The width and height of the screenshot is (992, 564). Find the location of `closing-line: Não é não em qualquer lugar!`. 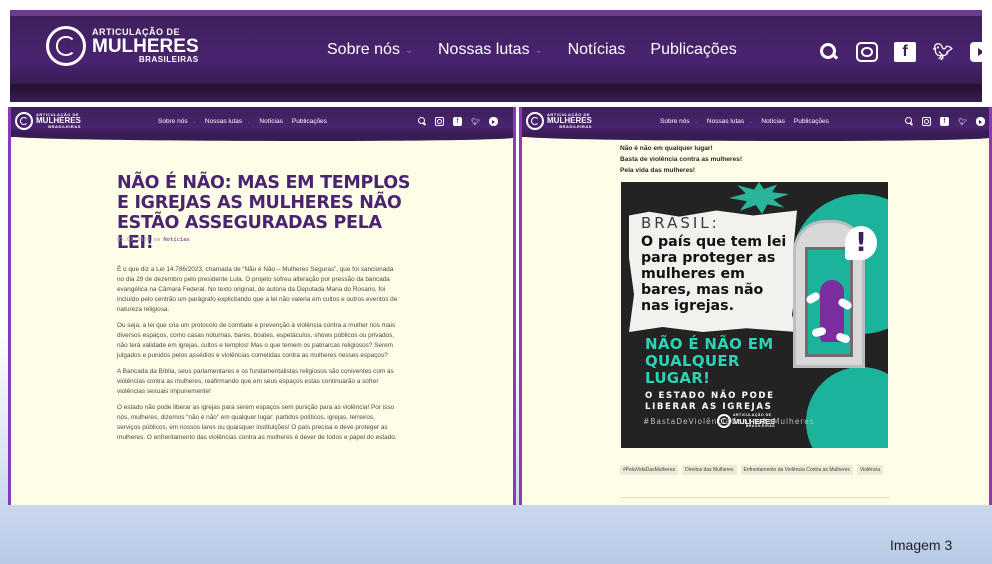

closing-line: Não é não em qualquer lugar! is located at coordinates (666, 148).